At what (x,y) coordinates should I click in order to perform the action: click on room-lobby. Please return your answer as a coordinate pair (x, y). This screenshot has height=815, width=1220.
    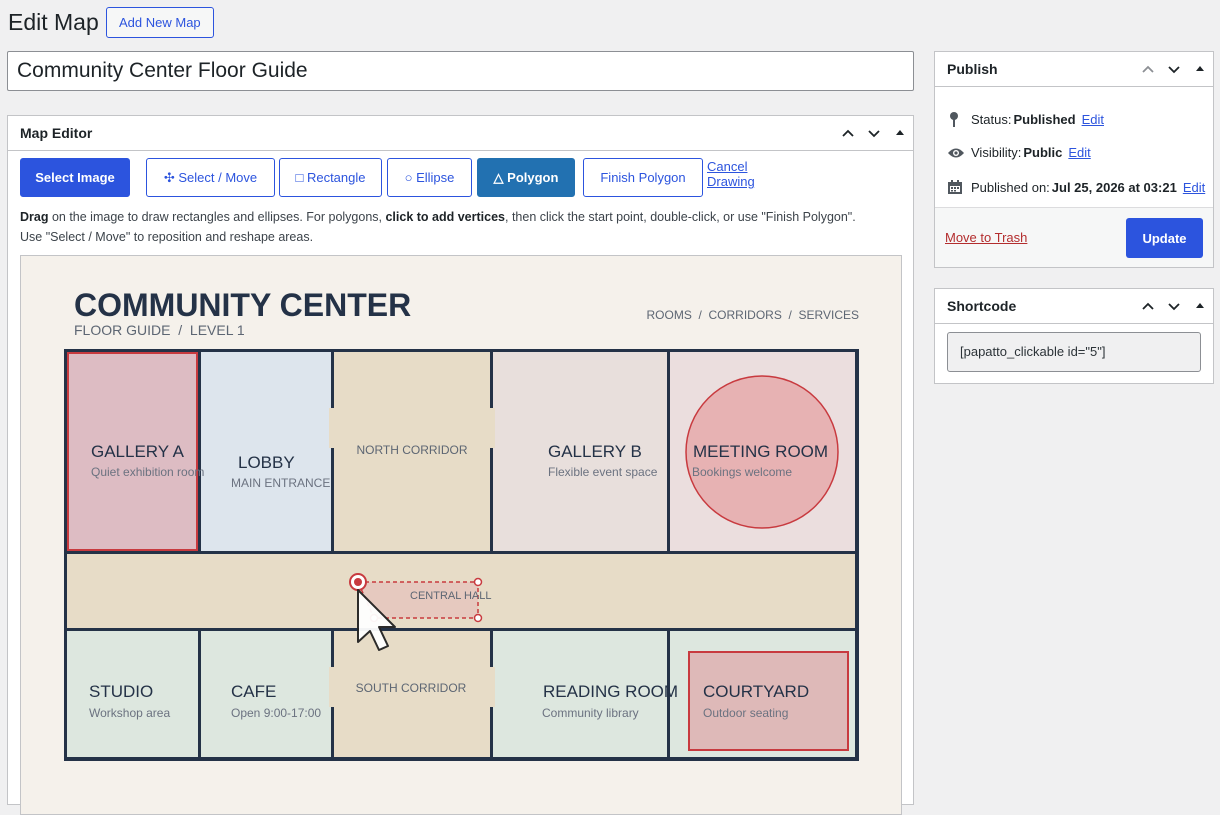
    Looking at the image, I should click on (266, 451).